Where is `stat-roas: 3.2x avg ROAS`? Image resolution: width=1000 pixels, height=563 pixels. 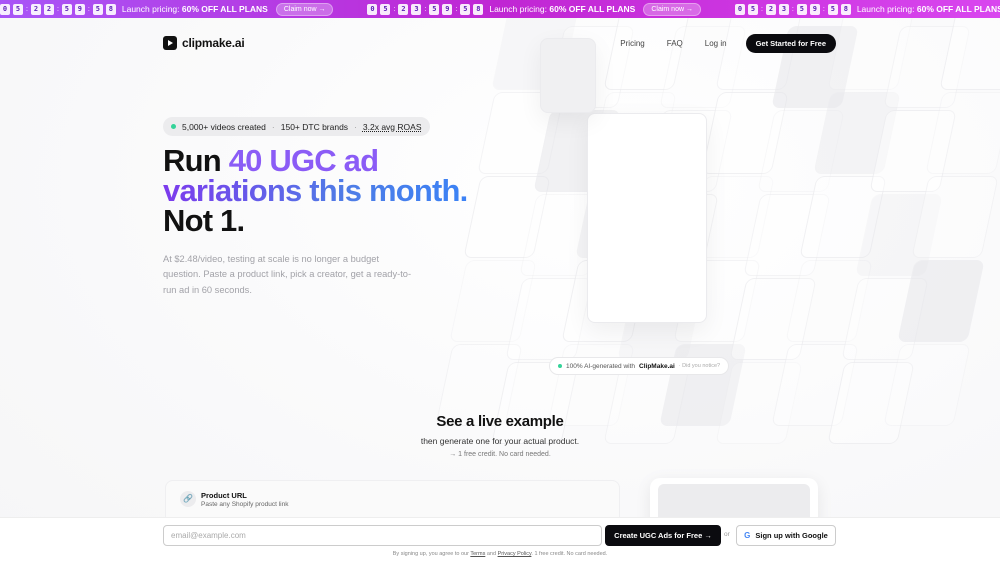
stat-roas: 3.2x avg ROAS is located at coordinates (392, 126).